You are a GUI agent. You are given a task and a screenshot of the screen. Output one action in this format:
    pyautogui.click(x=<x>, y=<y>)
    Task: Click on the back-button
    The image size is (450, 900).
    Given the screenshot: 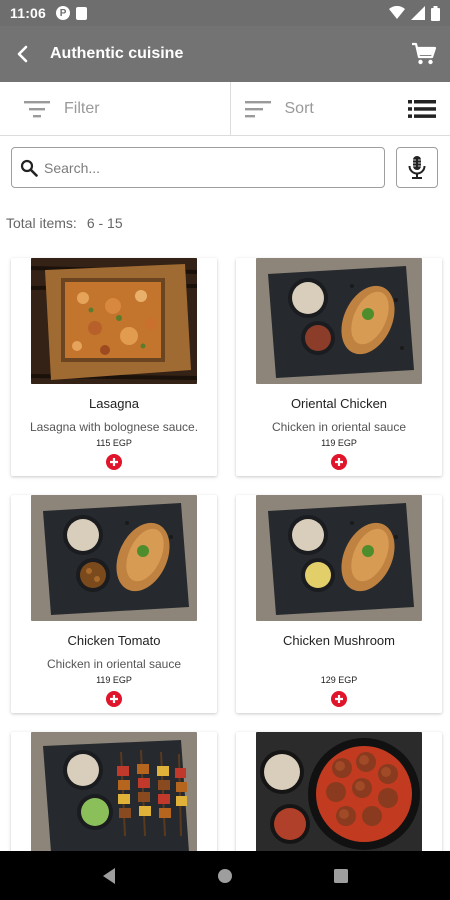 What is the action you would take?
    pyautogui.click(x=23, y=54)
    